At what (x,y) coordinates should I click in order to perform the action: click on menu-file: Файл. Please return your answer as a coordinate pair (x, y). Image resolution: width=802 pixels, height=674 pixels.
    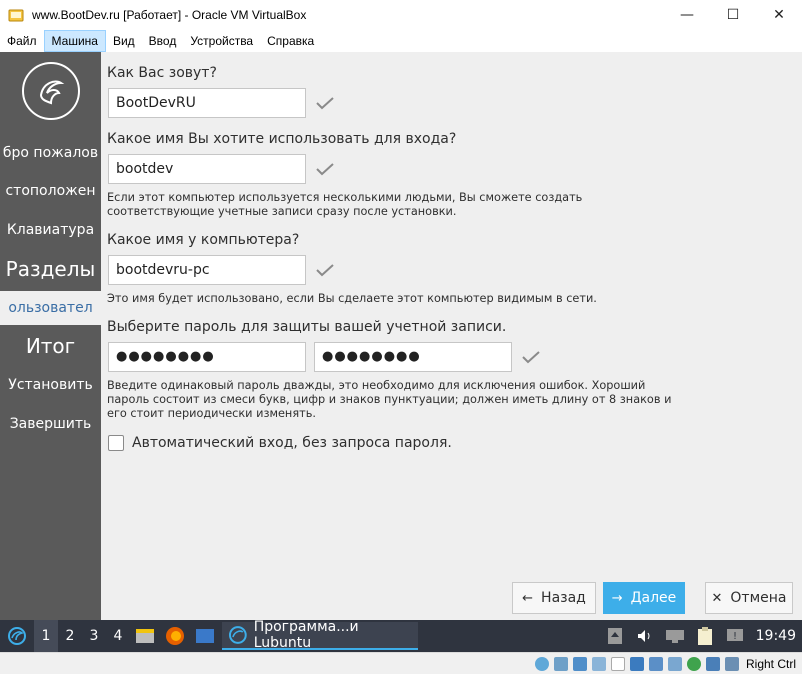
    Looking at the image, I should click on (22, 41).